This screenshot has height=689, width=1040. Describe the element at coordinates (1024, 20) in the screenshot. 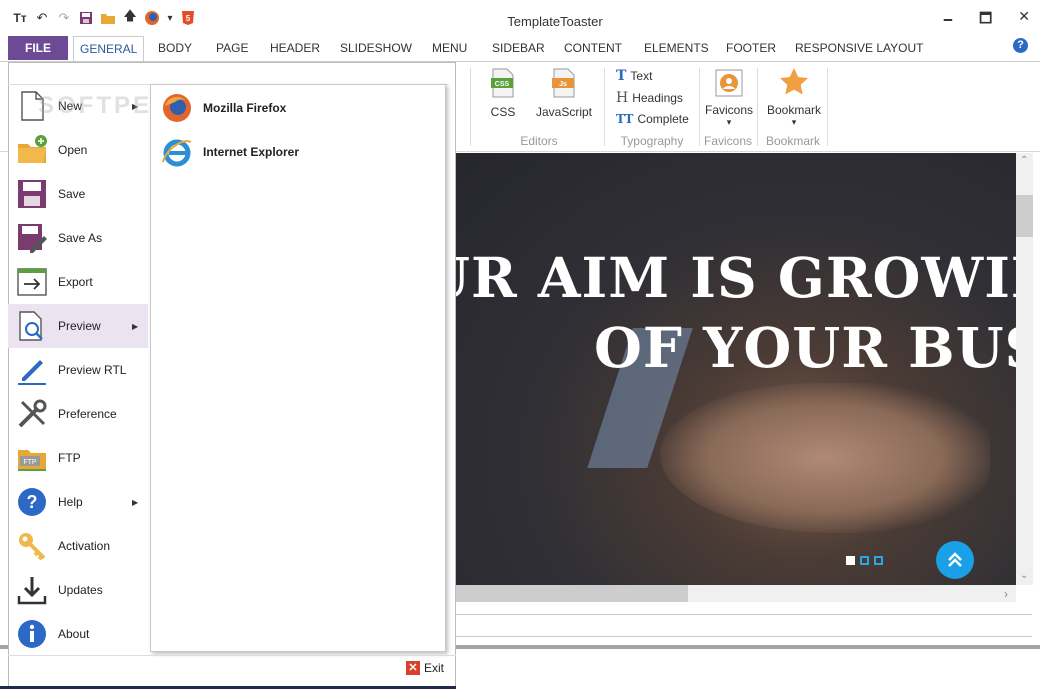

I see `close-button: ✕` at that location.